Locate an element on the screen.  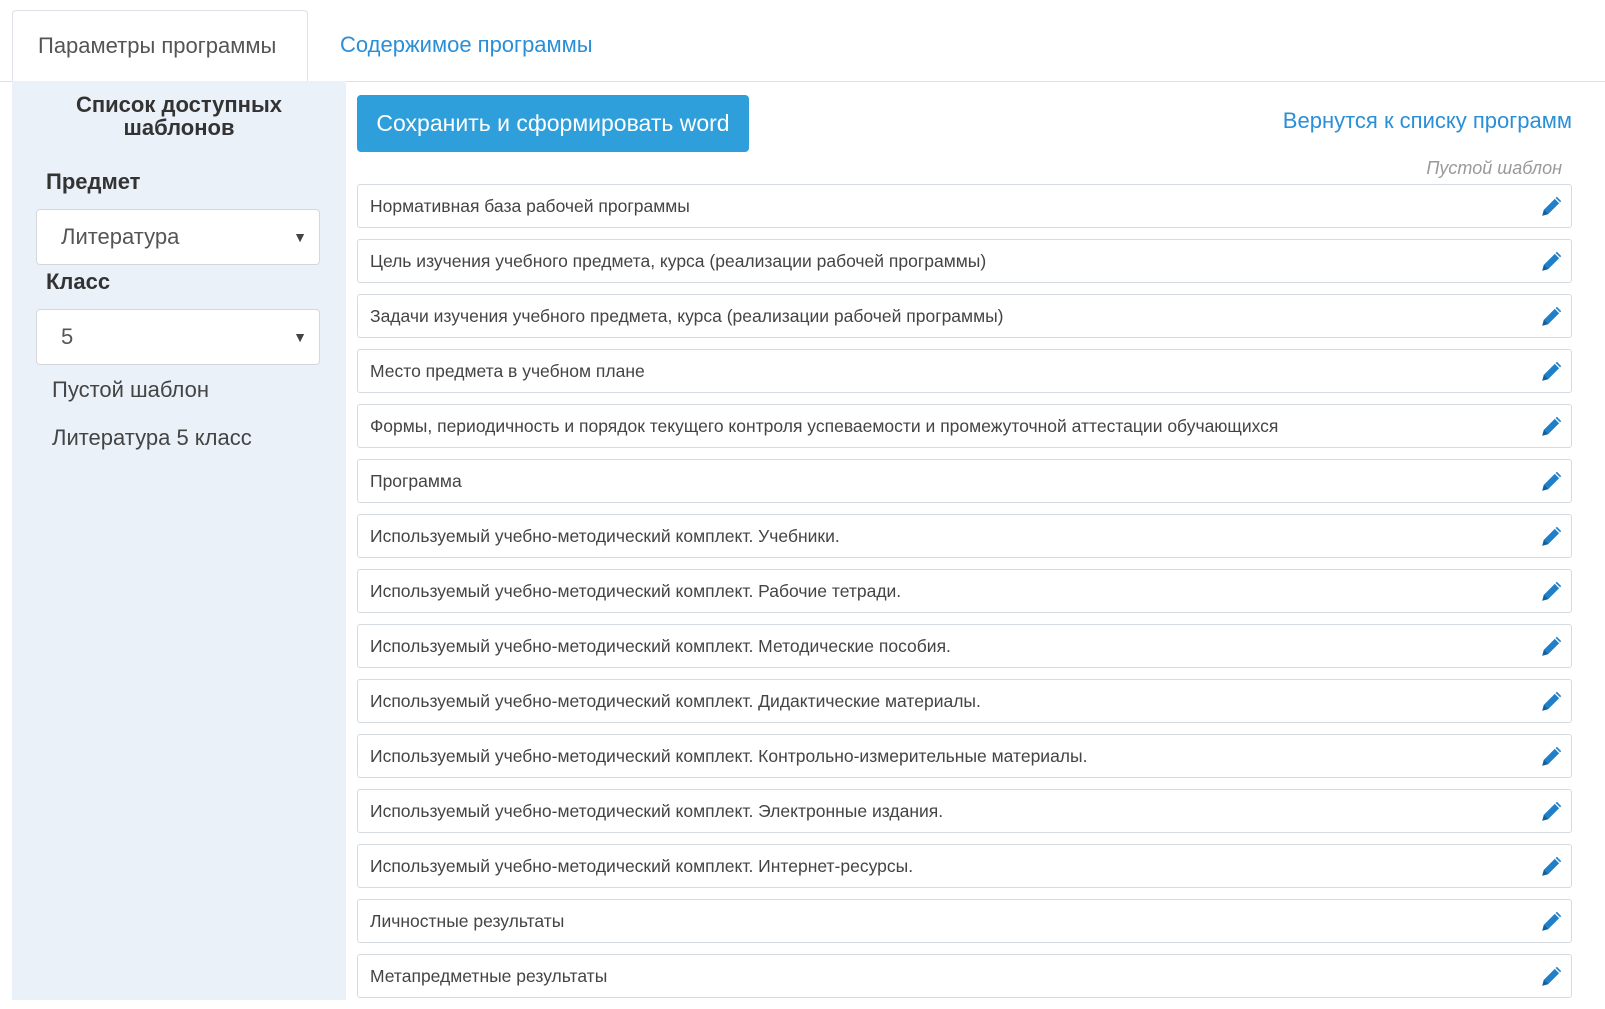
tab-program-params: Параметры программы is located at coordinates (160, 46).